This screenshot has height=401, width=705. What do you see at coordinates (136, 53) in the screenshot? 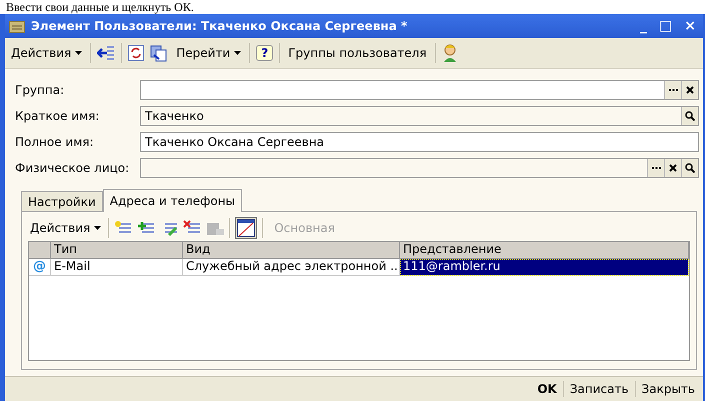
I see `refresh-icon` at bounding box center [136, 53].